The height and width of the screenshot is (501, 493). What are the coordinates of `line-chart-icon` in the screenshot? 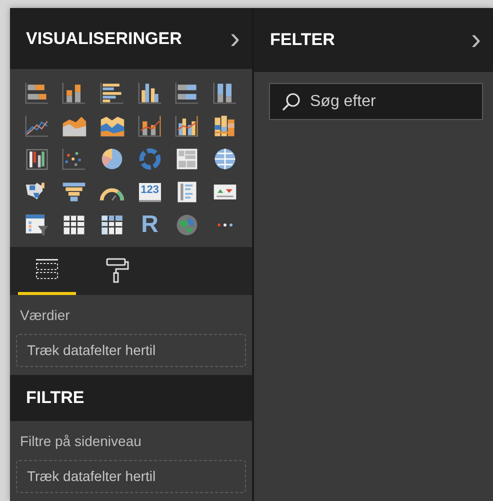 It's located at (37, 126).